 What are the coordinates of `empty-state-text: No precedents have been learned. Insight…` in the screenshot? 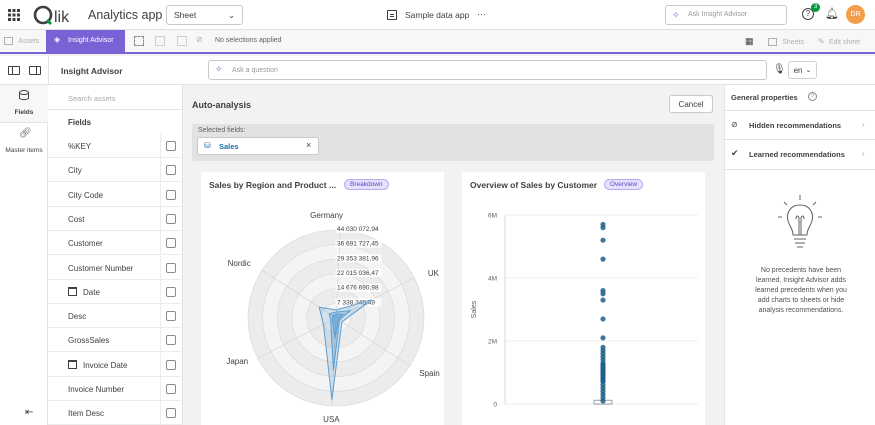 It's located at (801, 290).